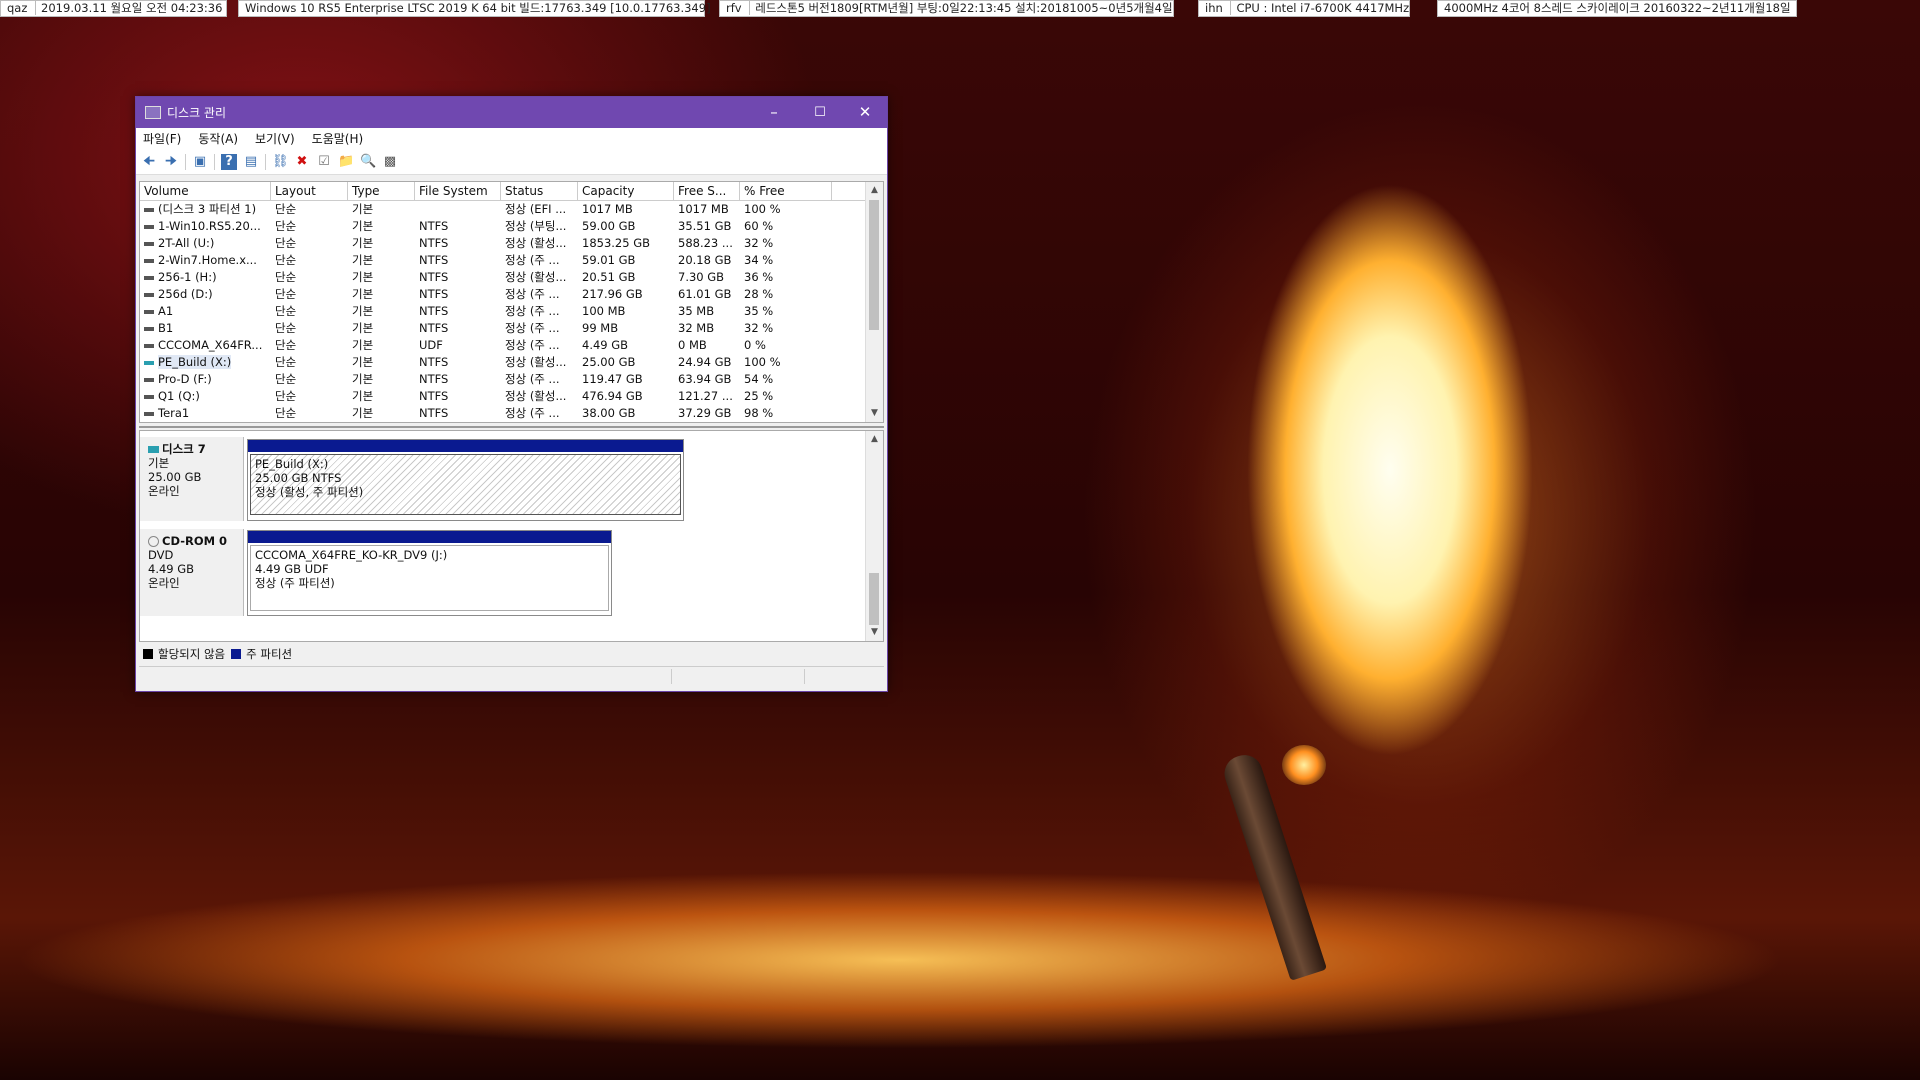  I want to click on back-icon: 🠈, so click(149, 162).